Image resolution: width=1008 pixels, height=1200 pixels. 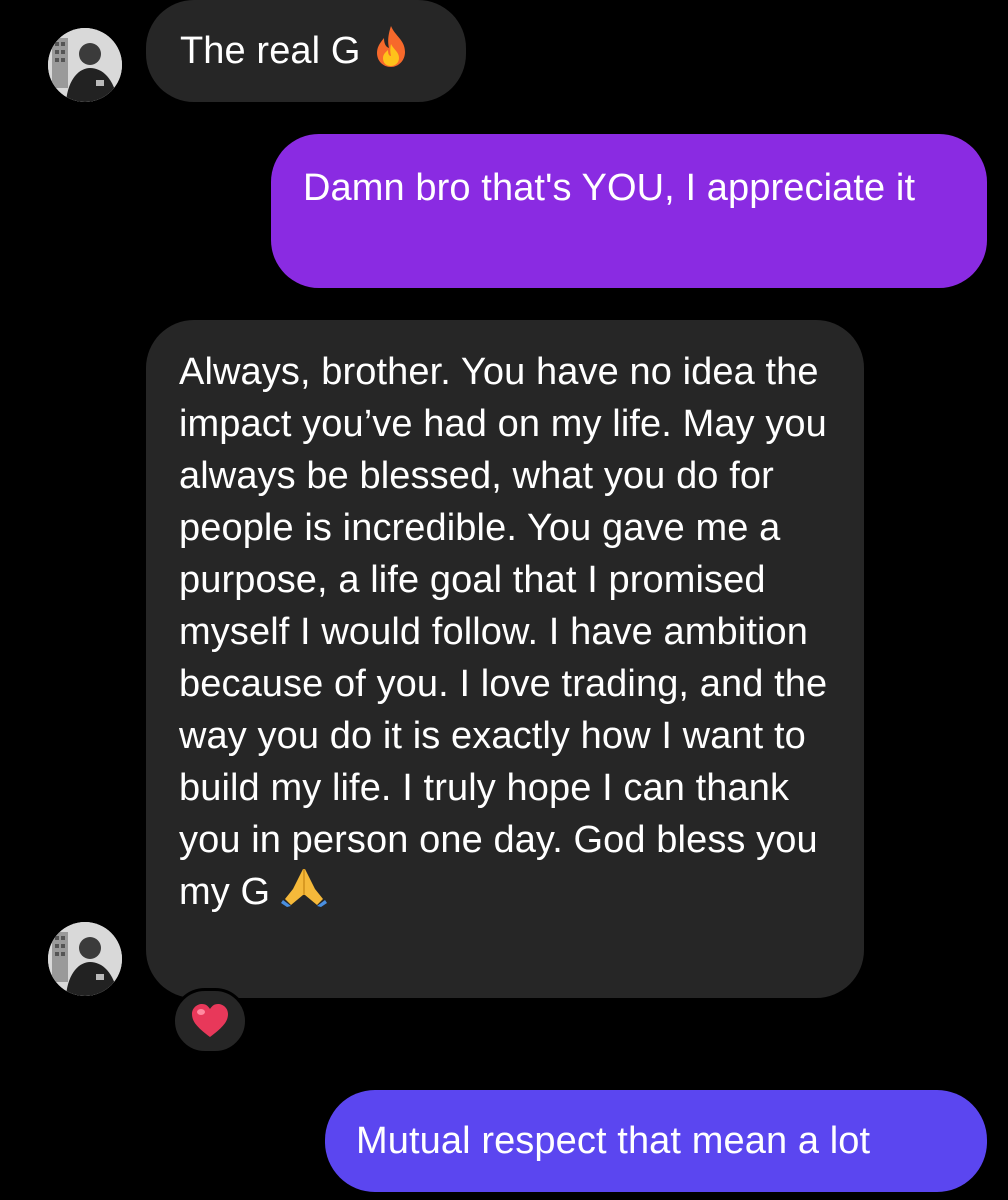 I want to click on folded-hands-emoji-icon, so click(x=303, y=894).